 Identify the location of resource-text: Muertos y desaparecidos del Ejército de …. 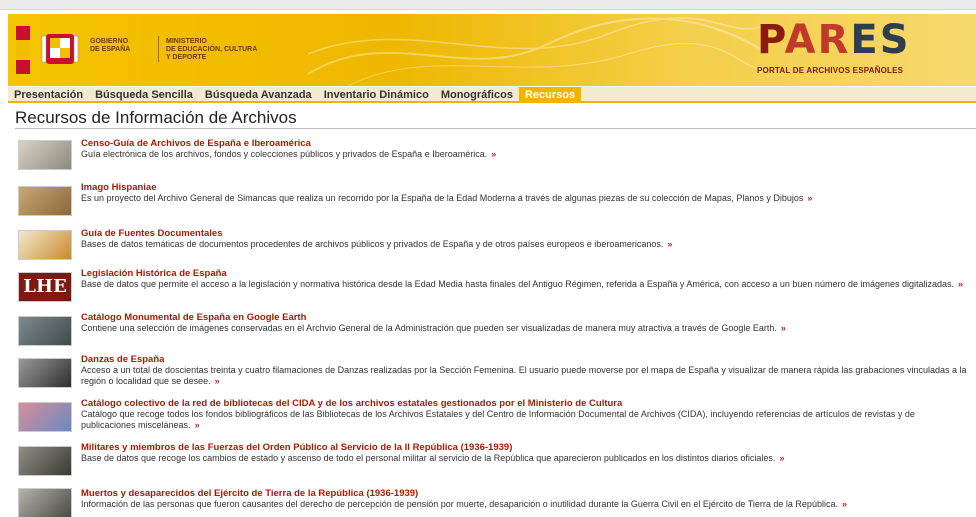
(526, 499).